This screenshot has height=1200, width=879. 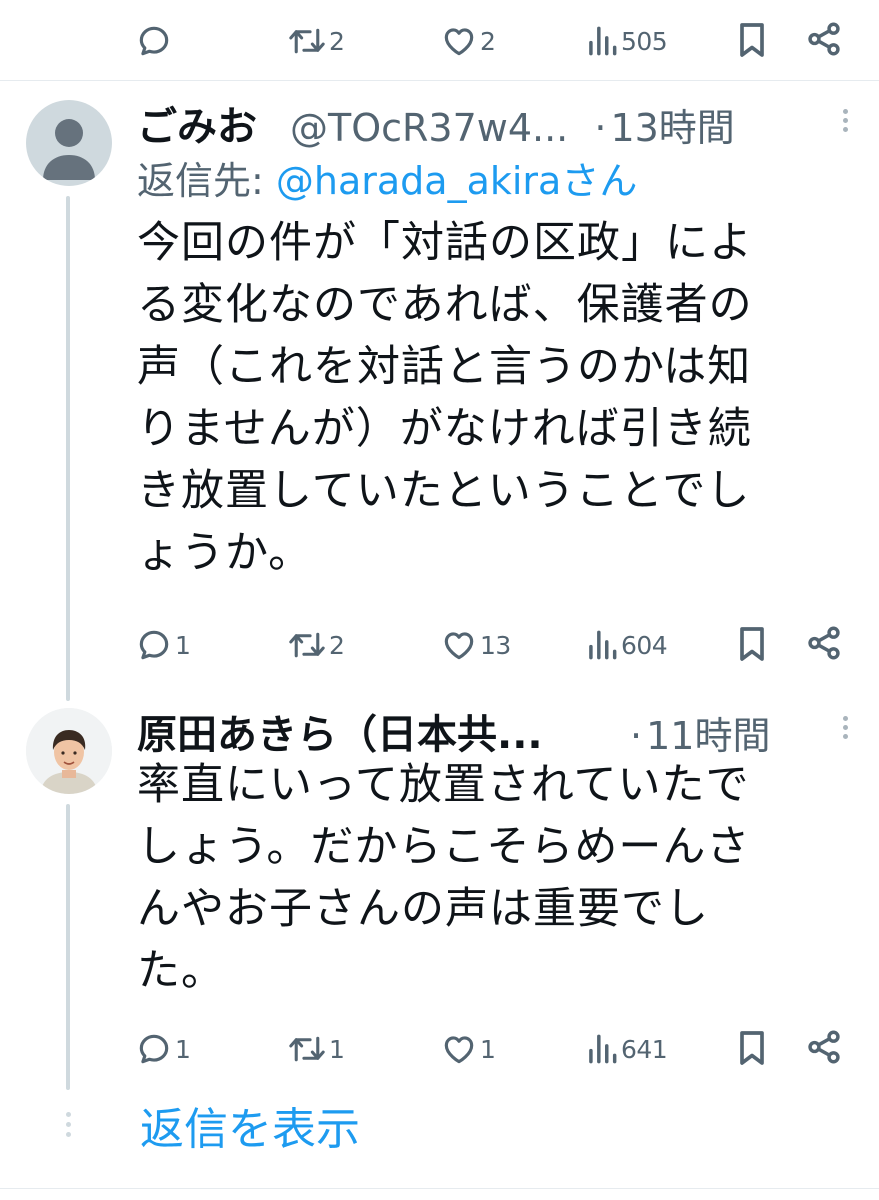 What do you see at coordinates (445, 243) in the screenshot?
I see `text-line: 今回の件が「対話の区政」によ` at bounding box center [445, 243].